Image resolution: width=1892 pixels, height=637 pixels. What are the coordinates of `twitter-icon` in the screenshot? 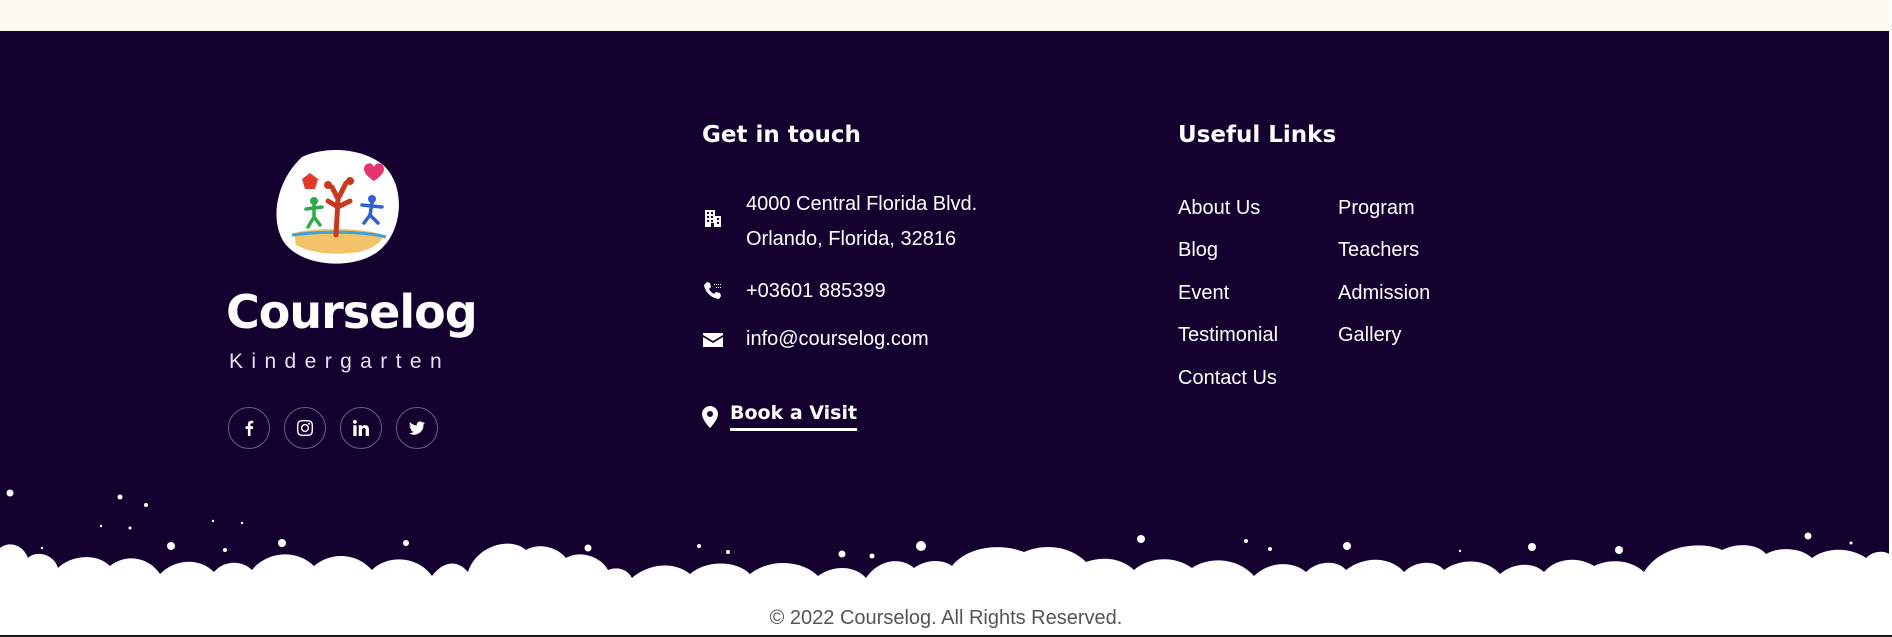 It's located at (417, 428).